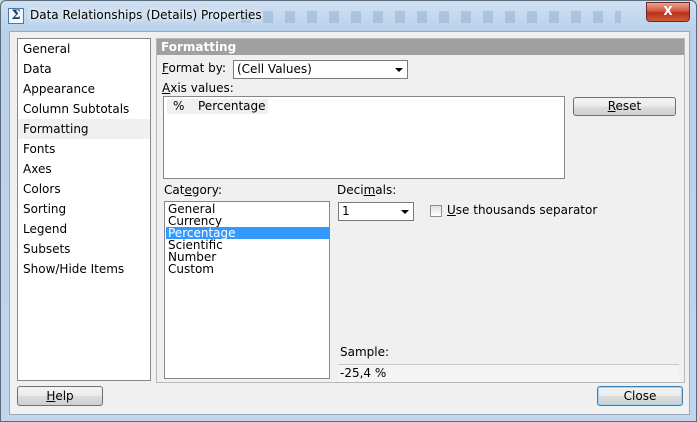  What do you see at coordinates (436, 211) in the screenshot?
I see `thousands-separator-checkbox` at bounding box center [436, 211].